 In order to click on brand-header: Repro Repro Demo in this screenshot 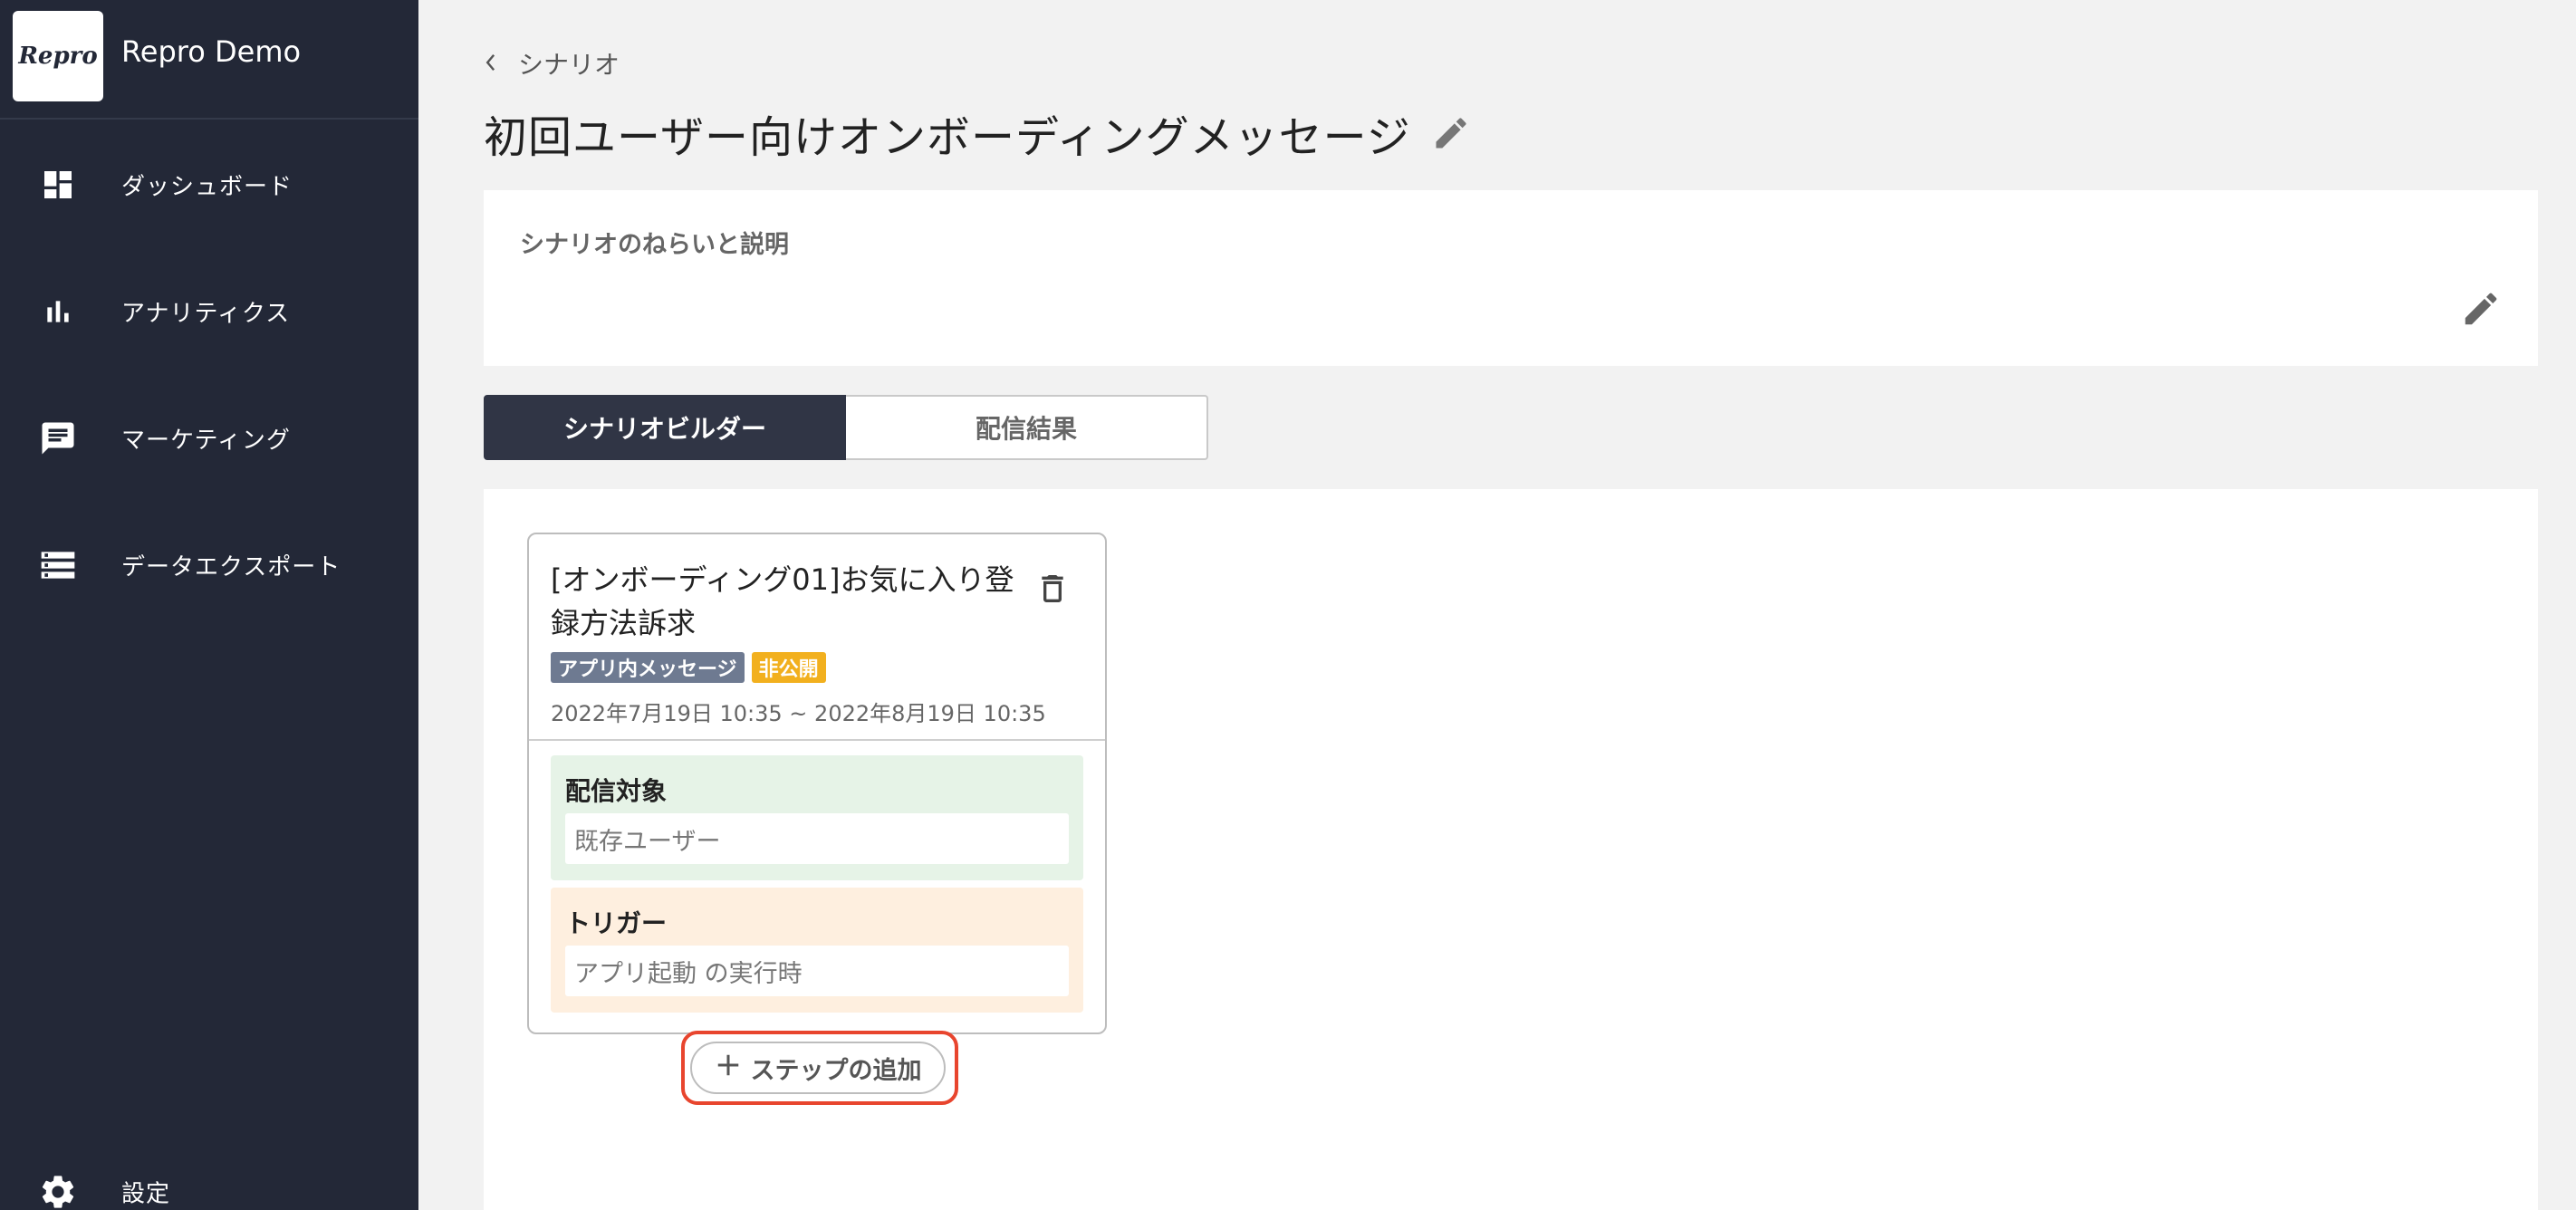, I will do `click(209, 60)`.